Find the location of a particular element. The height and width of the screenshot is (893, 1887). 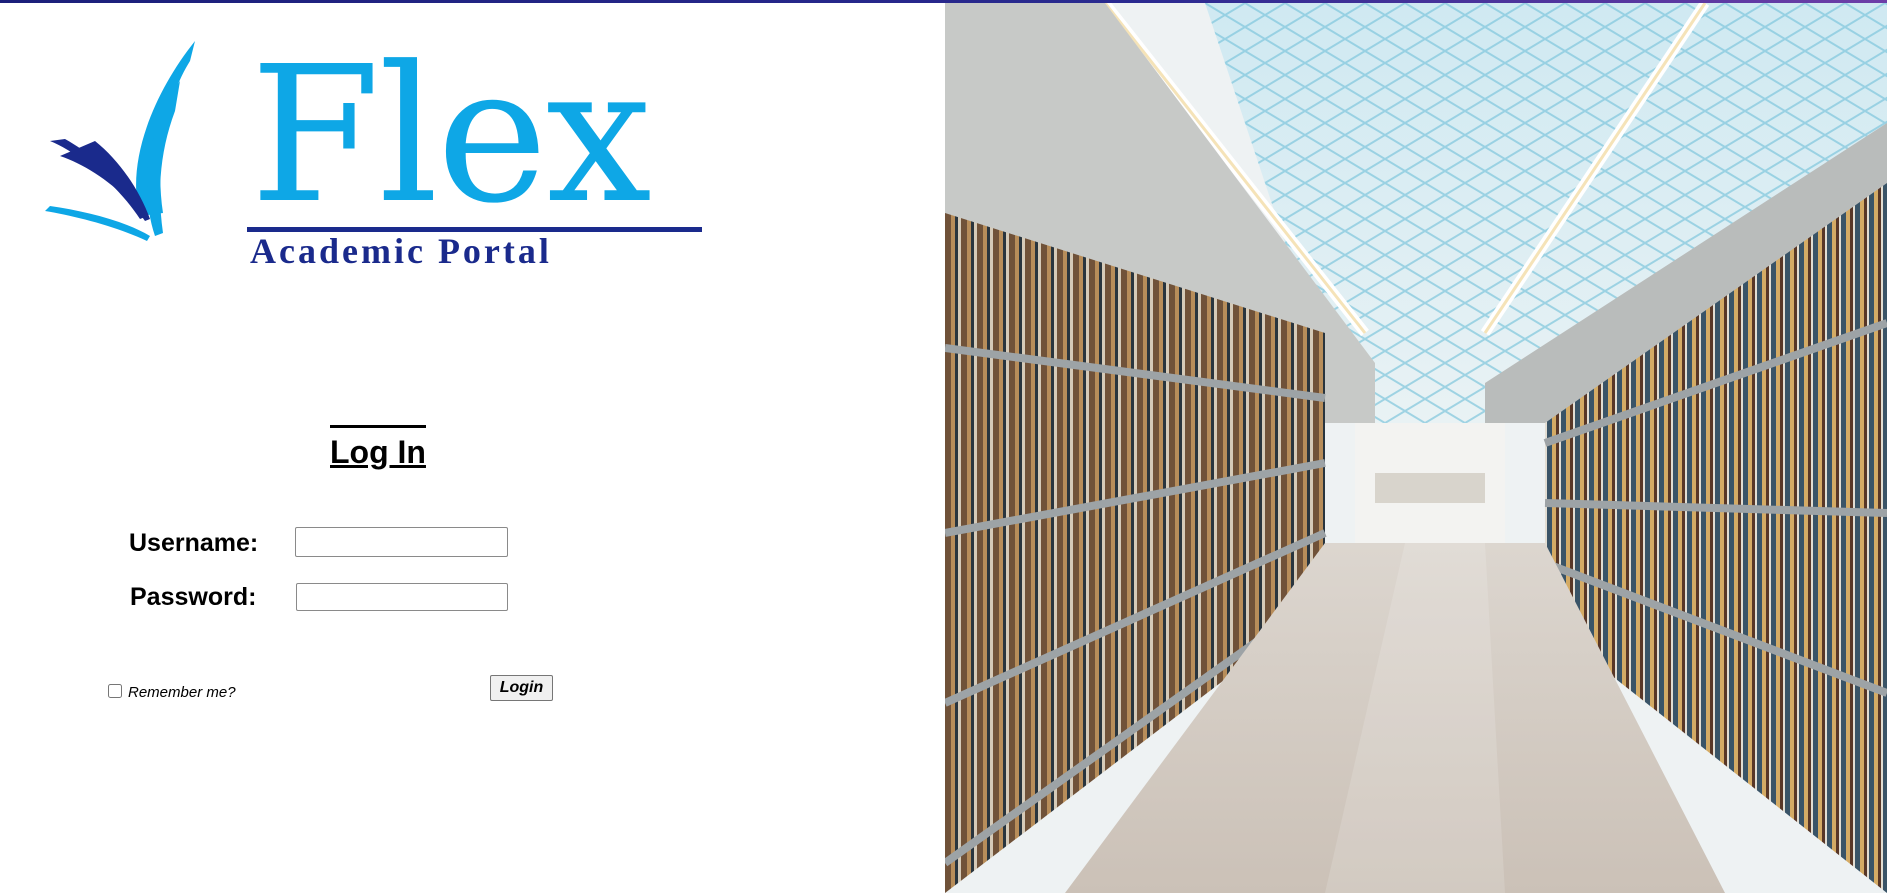

remember-me-label: Remember me? is located at coordinates (182, 692).